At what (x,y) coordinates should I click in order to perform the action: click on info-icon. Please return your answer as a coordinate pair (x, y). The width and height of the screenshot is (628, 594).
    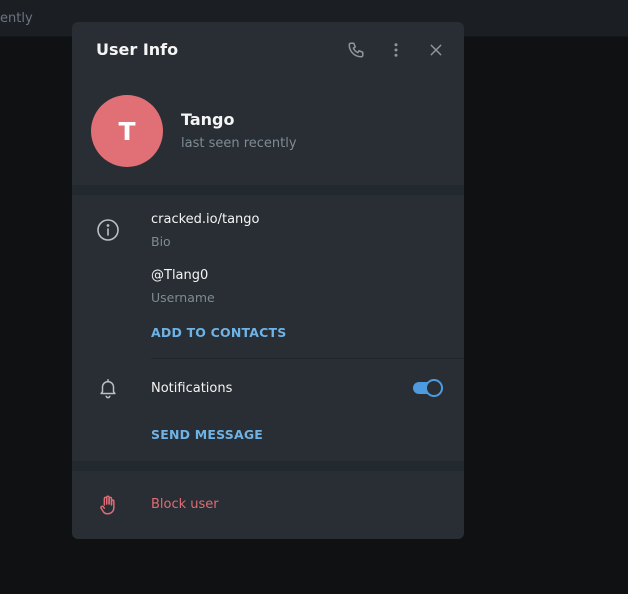
    Looking at the image, I should click on (108, 230).